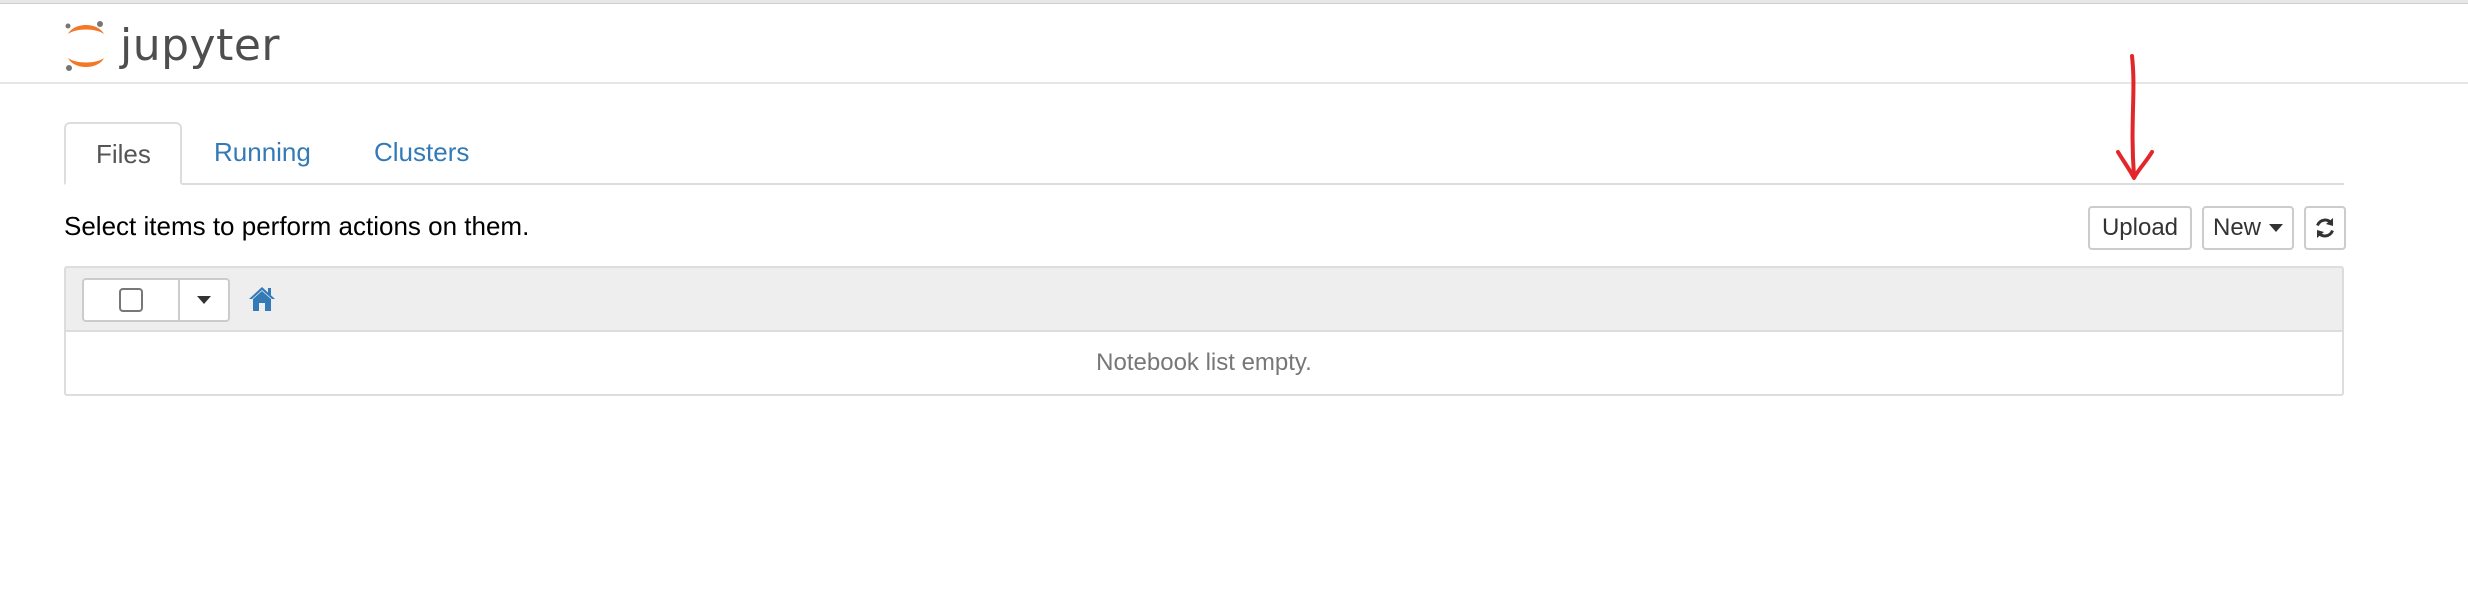 This screenshot has width=2468, height=592. What do you see at coordinates (1204, 300) in the screenshot?
I see `notebook-list-header` at bounding box center [1204, 300].